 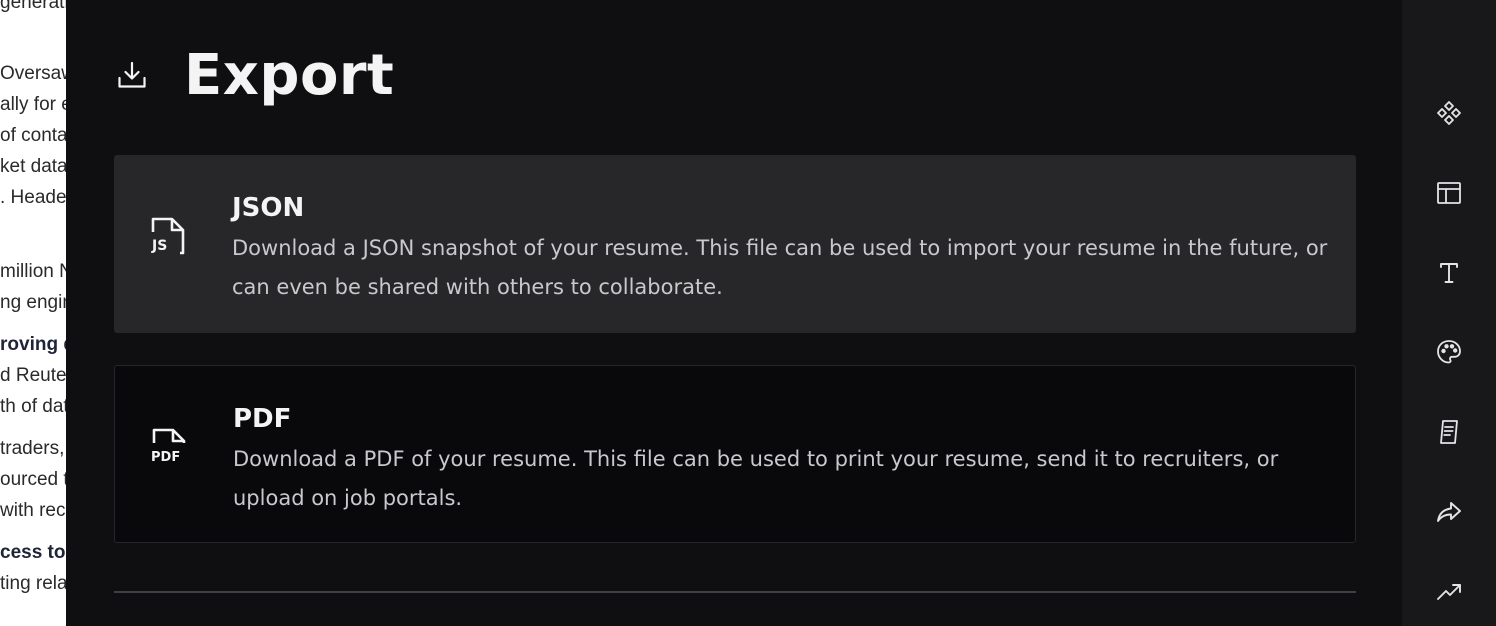 What do you see at coordinates (33, 583) in the screenshot?
I see `resume-text-line: ting rela` at bounding box center [33, 583].